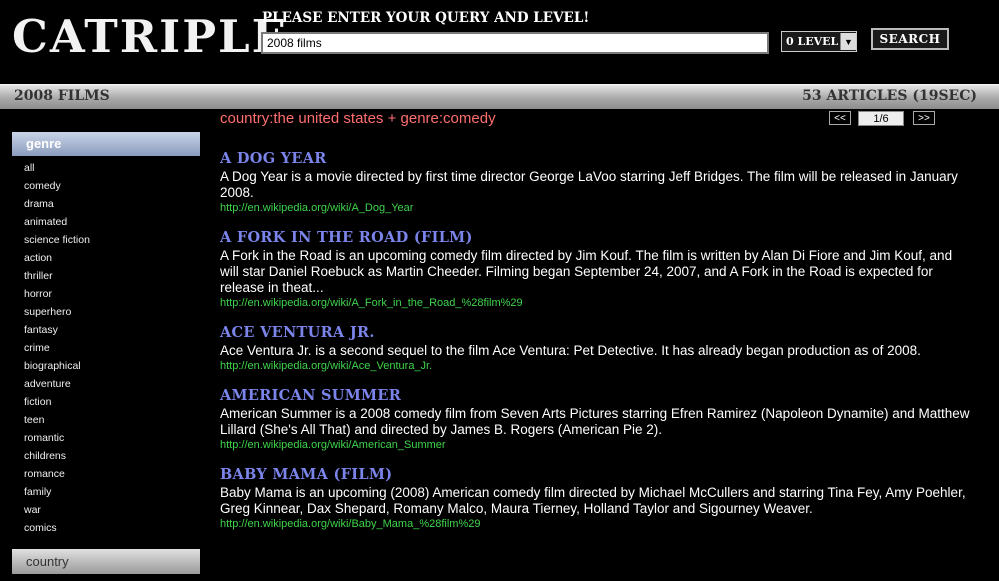  What do you see at coordinates (106, 561) in the screenshot?
I see `sidebar-header-country: country` at bounding box center [106, 561].